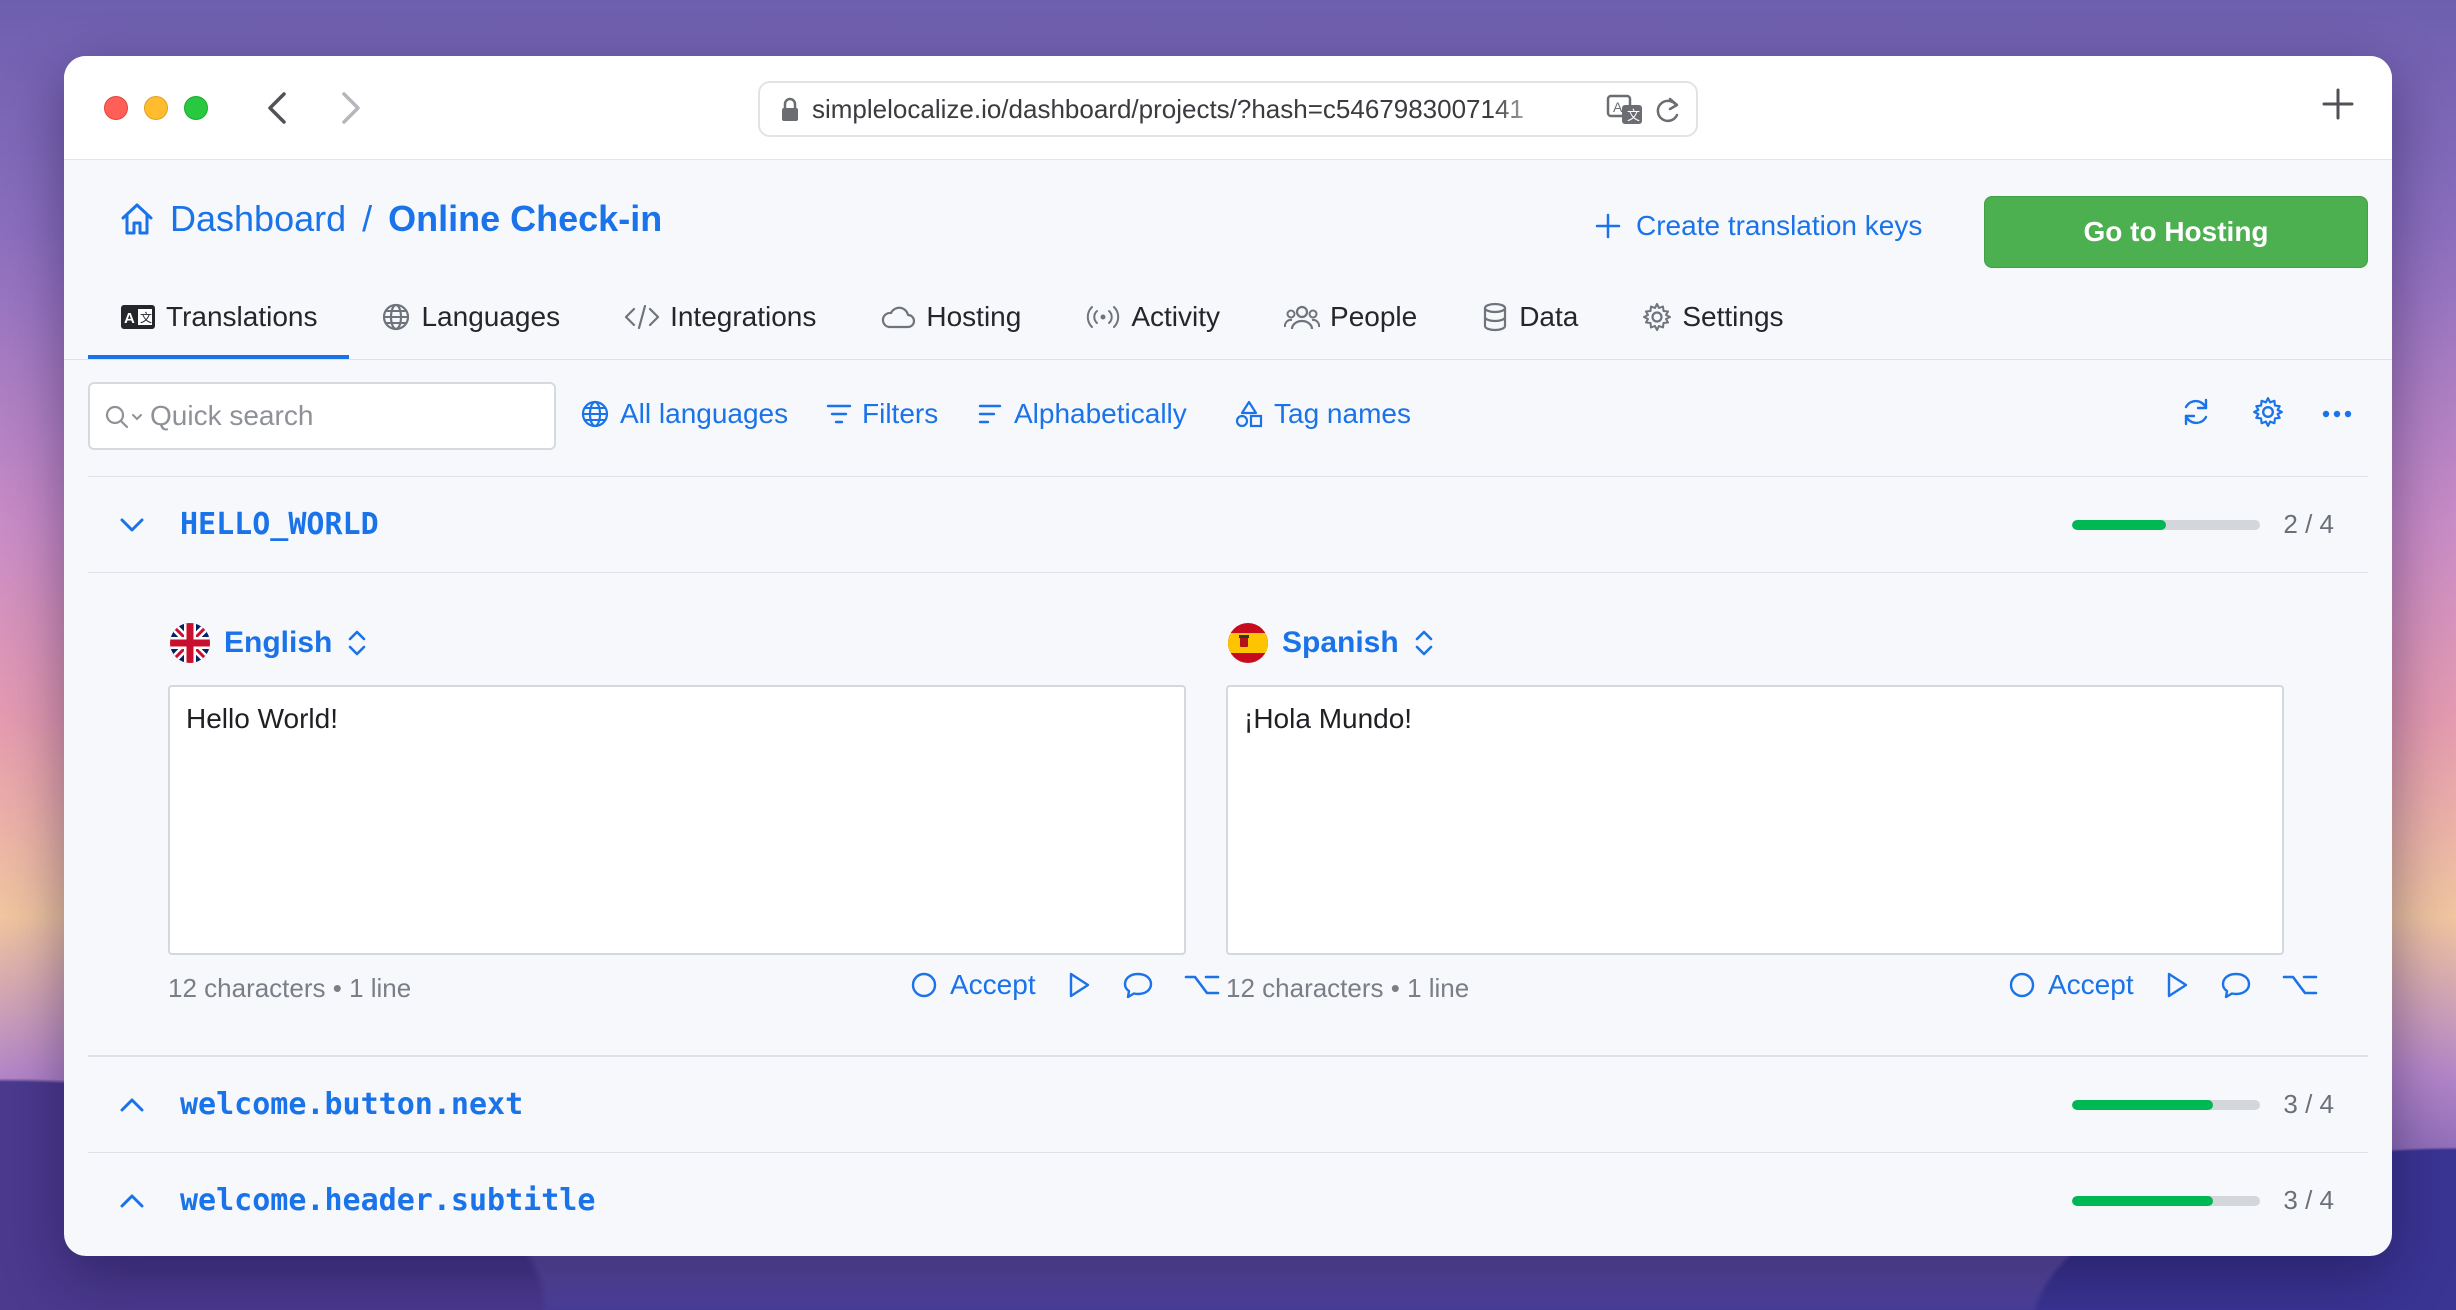 Image resolution: width=2456 pixels, height=1310 pixels. Describe the element at coordinates (137, 219) in the screenshot. I see `home-icon` at that location.